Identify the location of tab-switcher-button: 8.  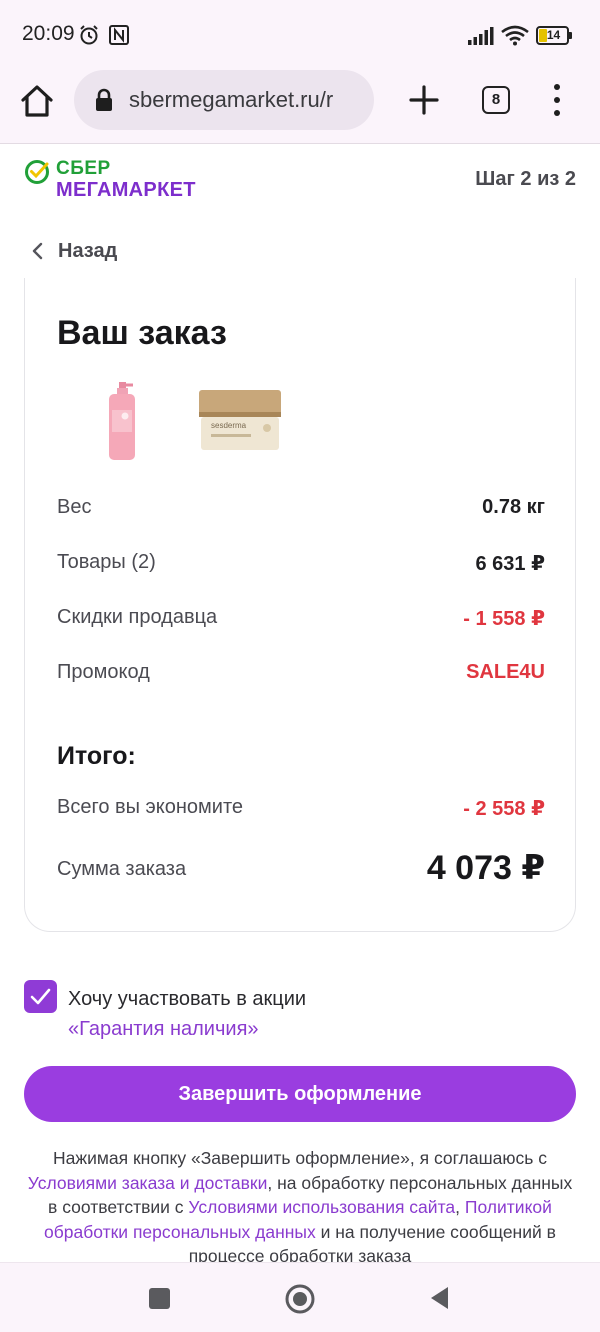
(496, 100).